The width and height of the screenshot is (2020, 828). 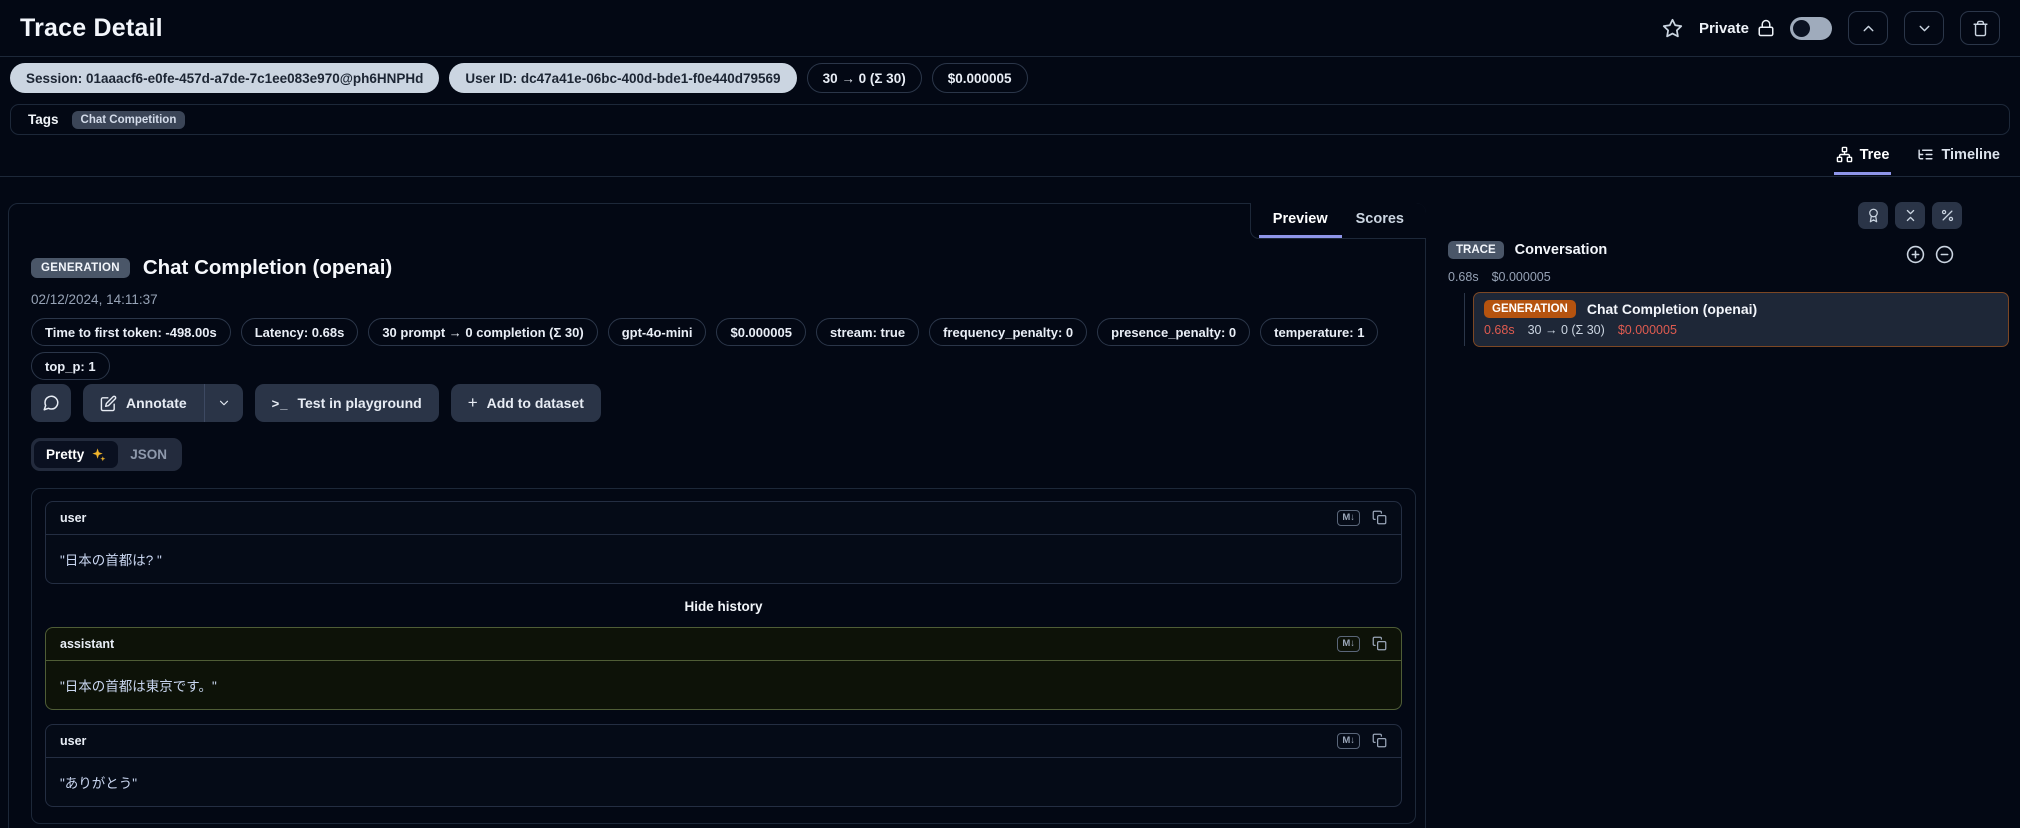 I want to click on chat-bubble-icon, so click(x=51, y=403).